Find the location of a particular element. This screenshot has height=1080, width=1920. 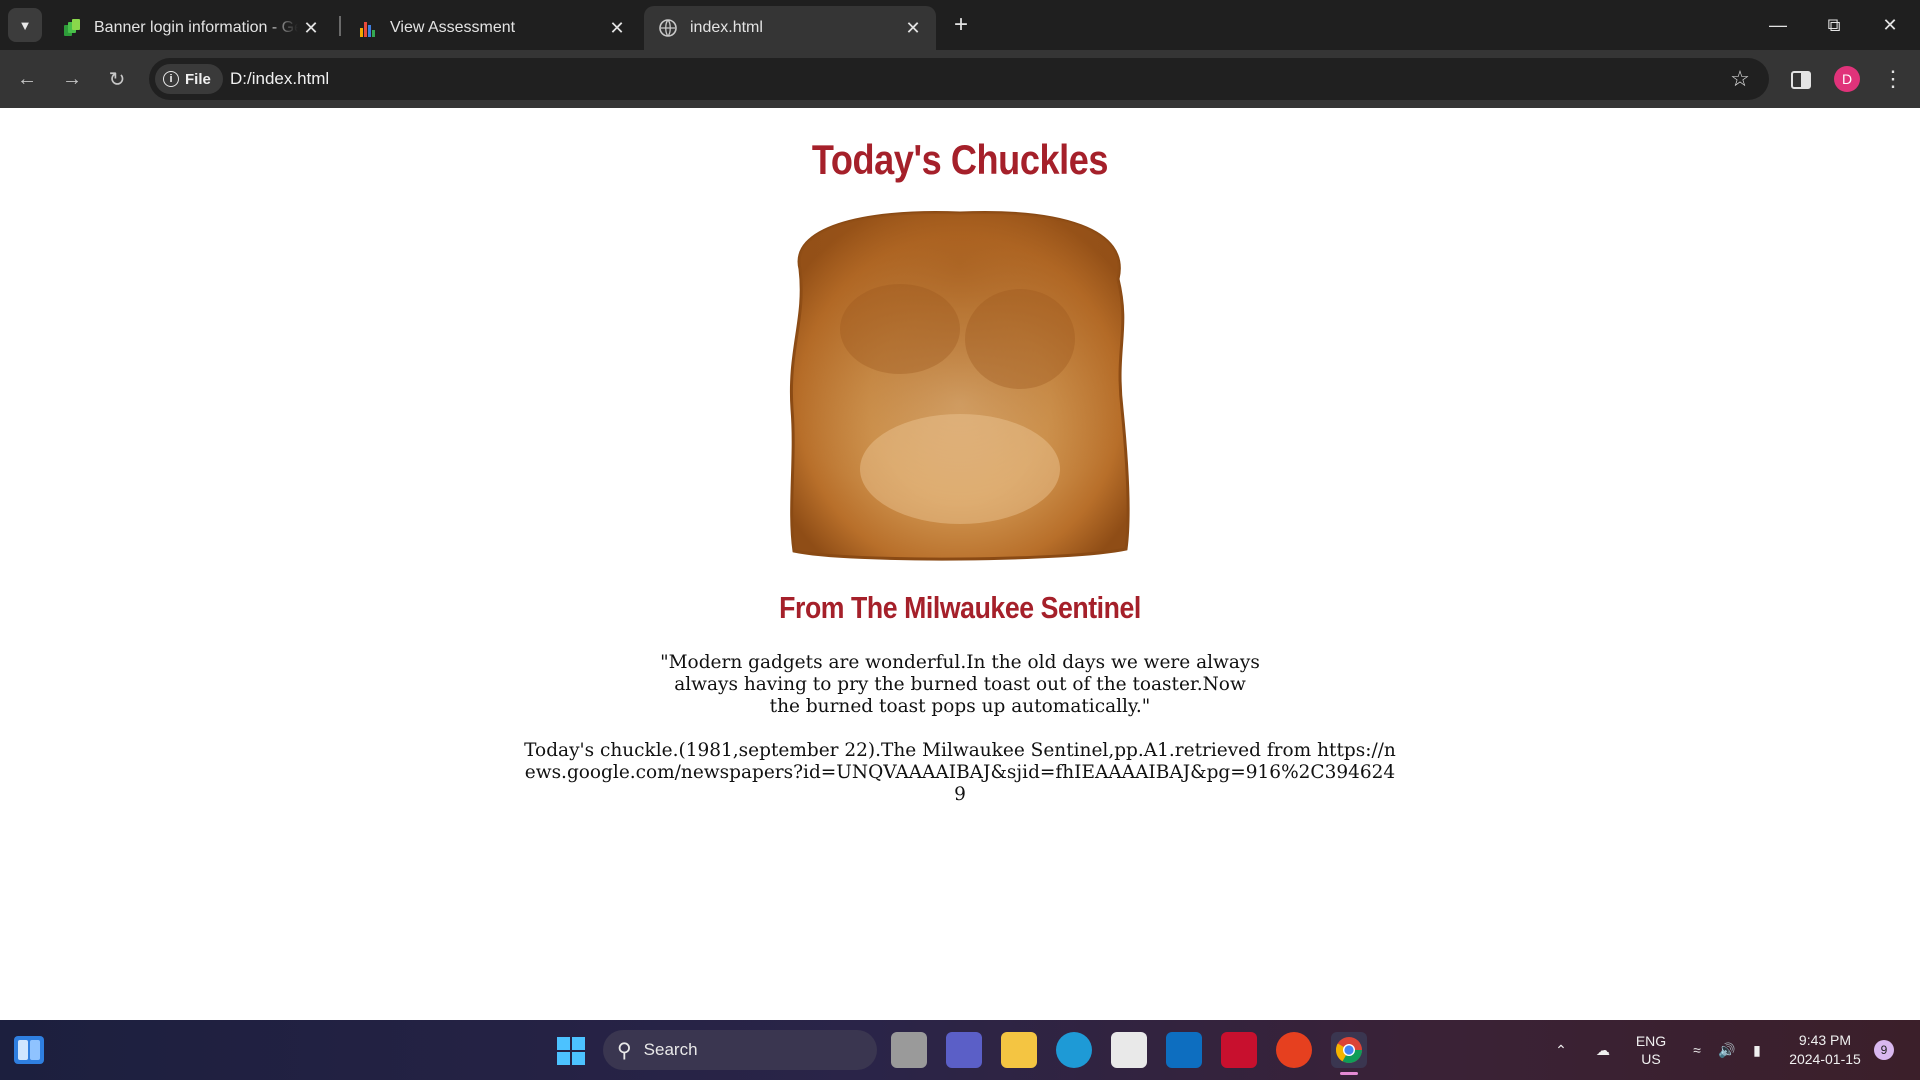

microsoft-store-icon is located at coordinates (1129, 1050).